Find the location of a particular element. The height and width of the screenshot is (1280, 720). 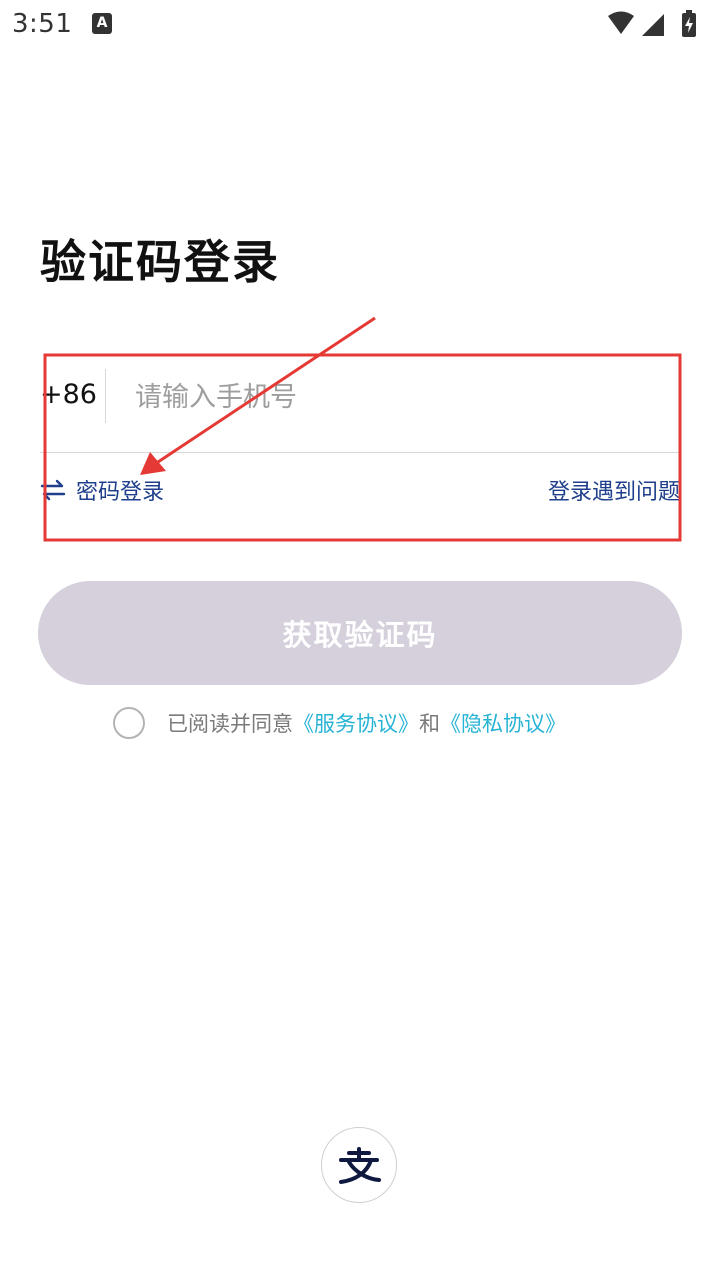

status-icons is located at coordinates (652, 23).